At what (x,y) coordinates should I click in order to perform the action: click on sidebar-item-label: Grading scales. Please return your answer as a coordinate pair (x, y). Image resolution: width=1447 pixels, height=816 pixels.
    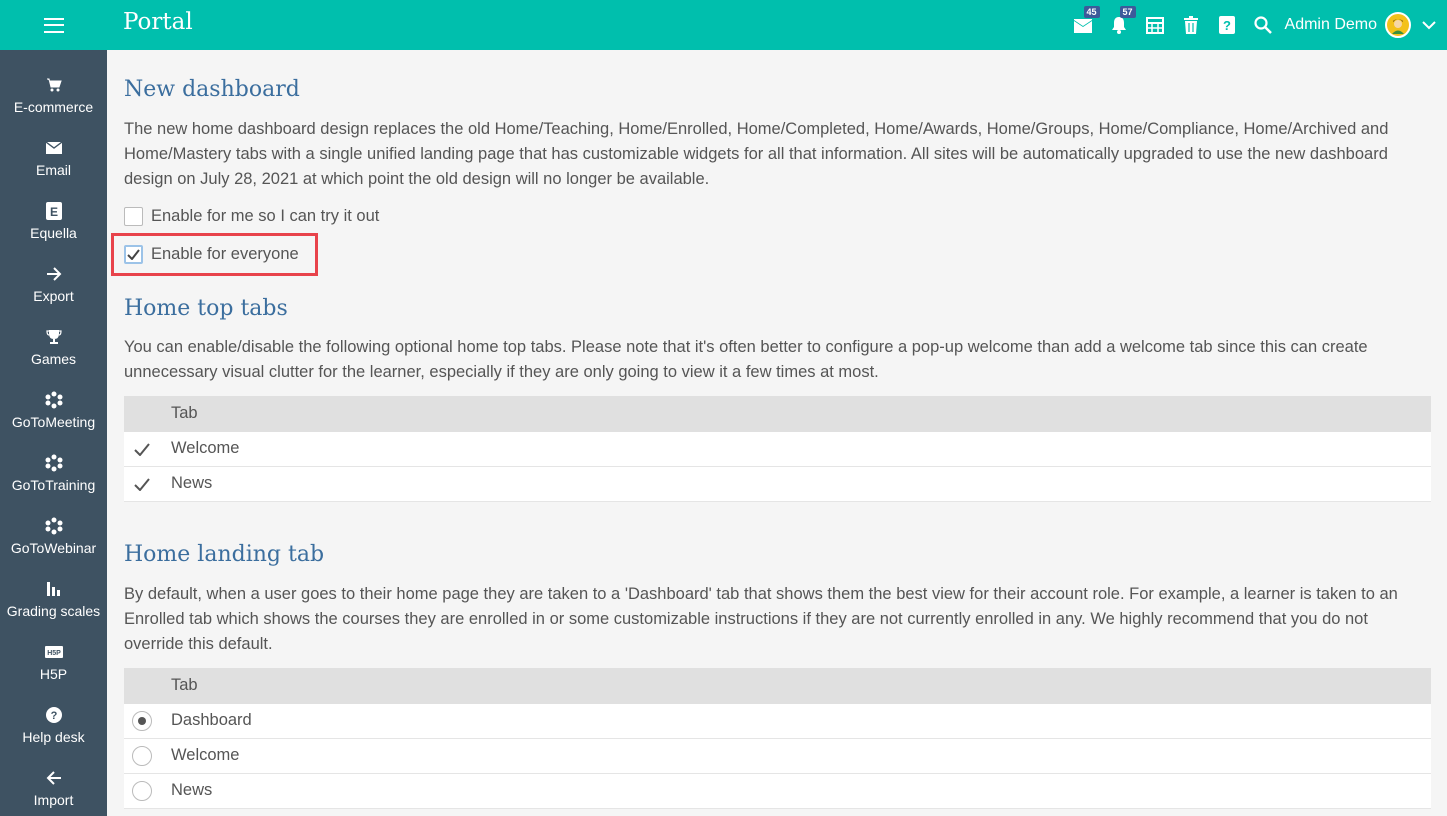
    Looking at the image, I should click on (53, 611).